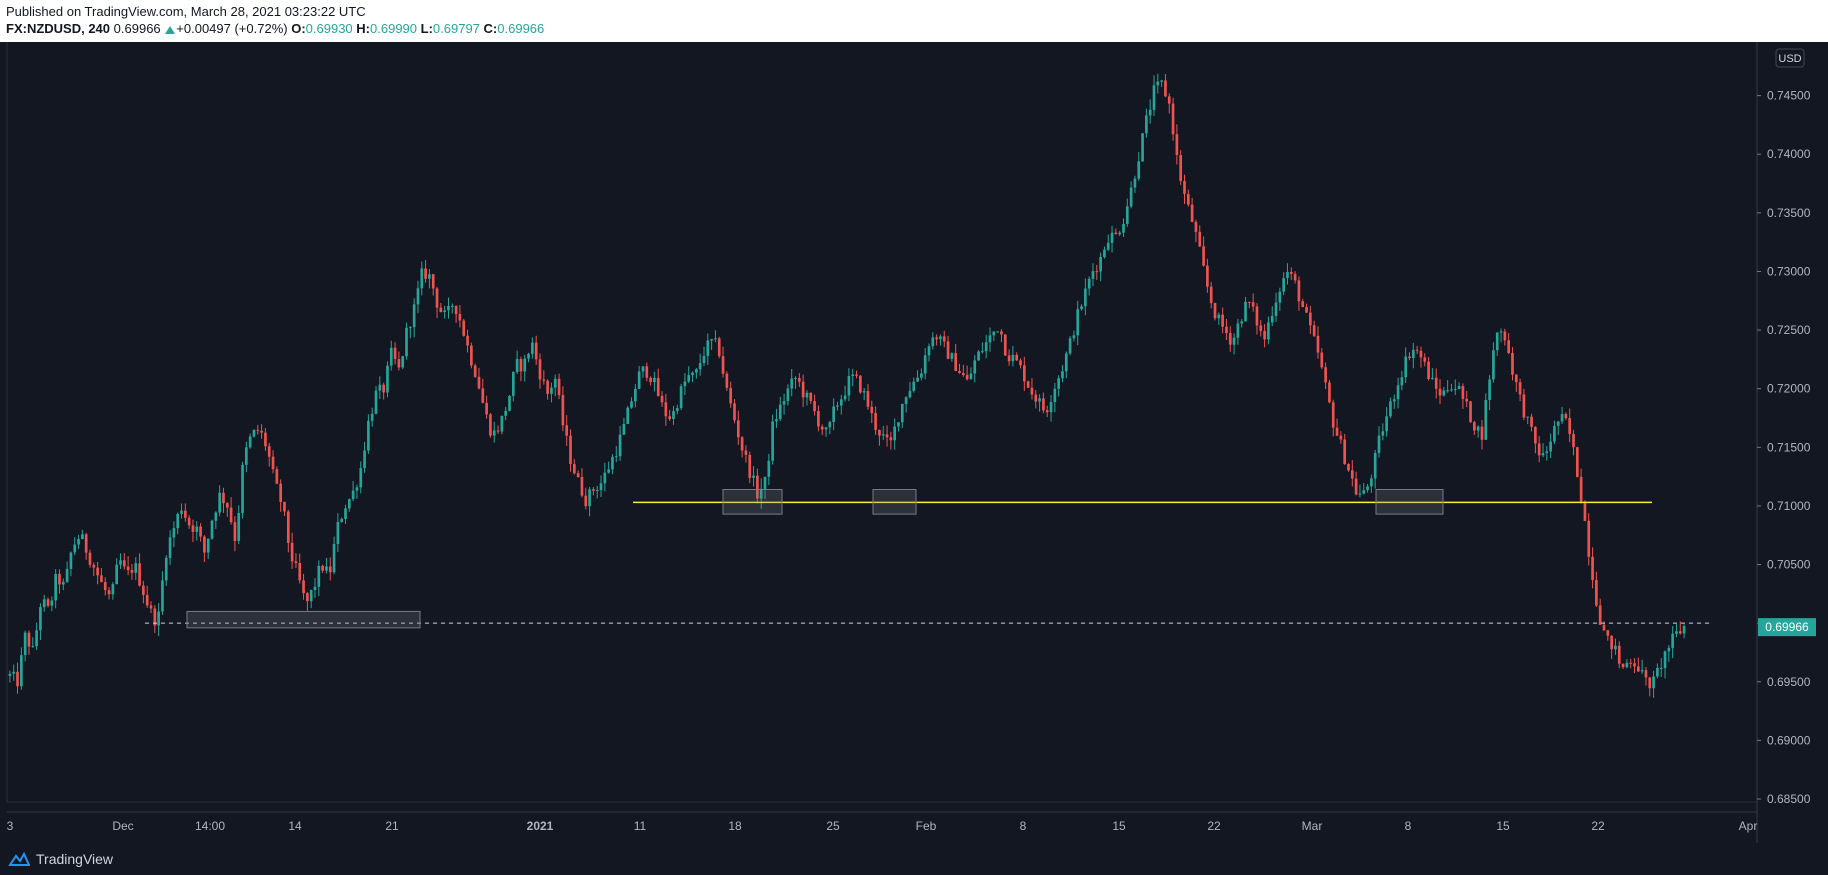 The width and height of the screenshot is (1828, 875). I want to click on symbol-label: FX:NZDUSD, 240, so click(58, 28).